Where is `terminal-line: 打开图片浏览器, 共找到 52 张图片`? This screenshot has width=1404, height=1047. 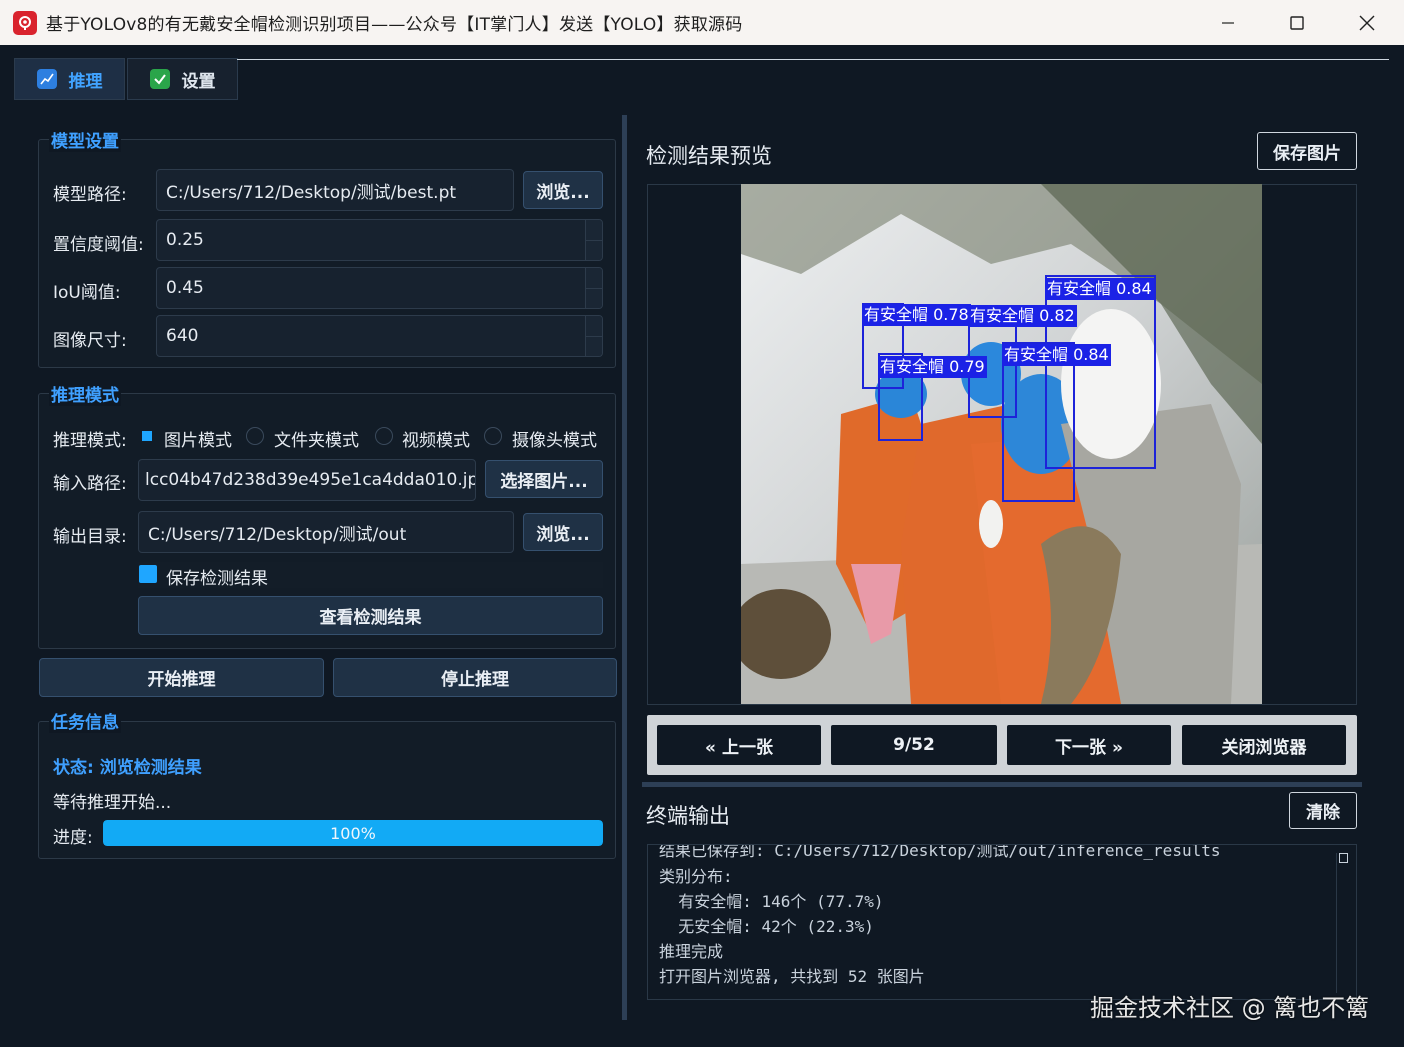 terminal-line: 打开图片浏览器, 共找到 52 张图片 is located at coordinates (792, 976).